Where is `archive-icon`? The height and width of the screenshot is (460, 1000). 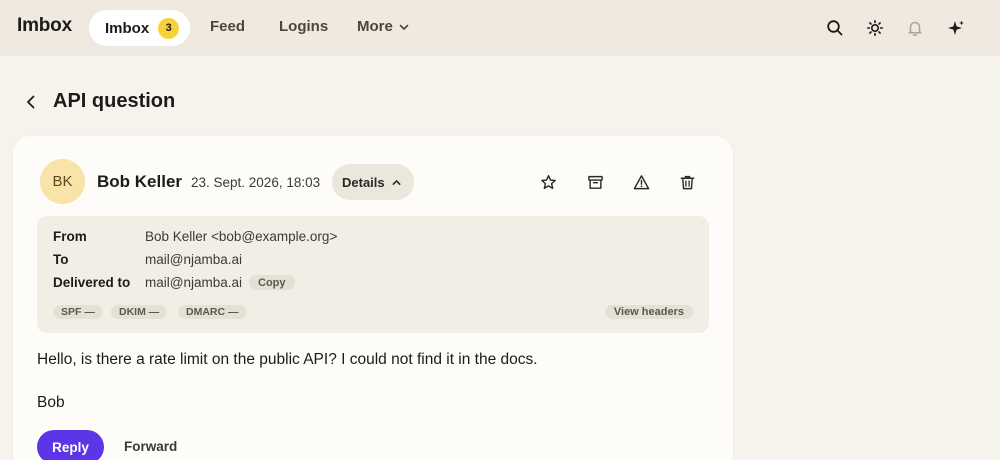 archive-icon is located at coordinates (595, 182).